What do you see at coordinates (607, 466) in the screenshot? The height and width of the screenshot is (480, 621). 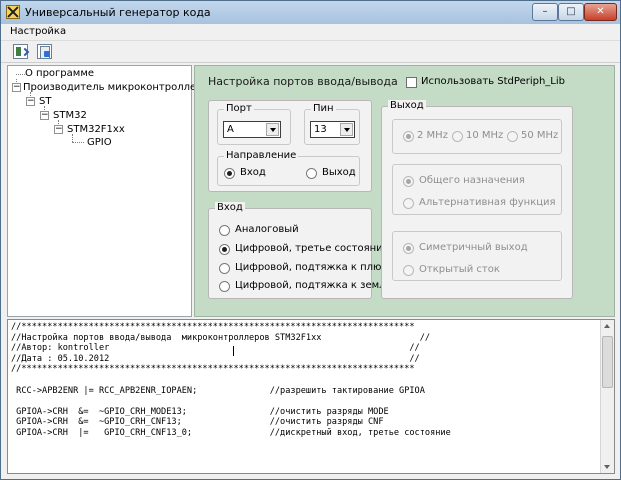 I see `scroll-down-icon` at bounding box center [607, 466].